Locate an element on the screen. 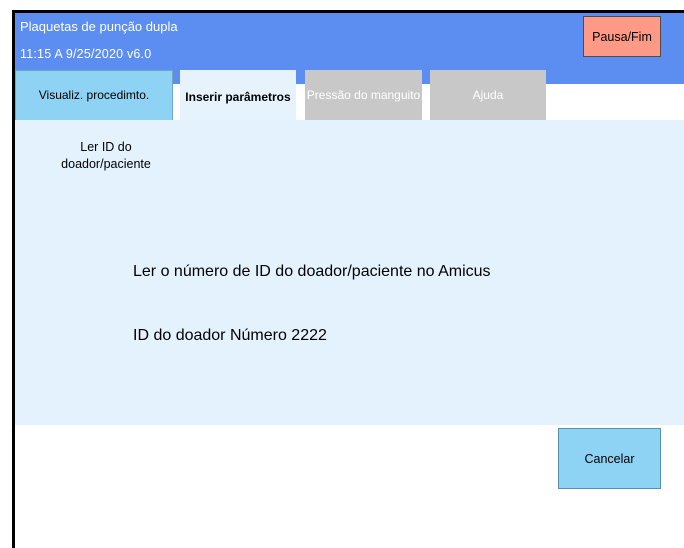  pause-end-button: Pausa/Fim is located at coordinates (622, 36).